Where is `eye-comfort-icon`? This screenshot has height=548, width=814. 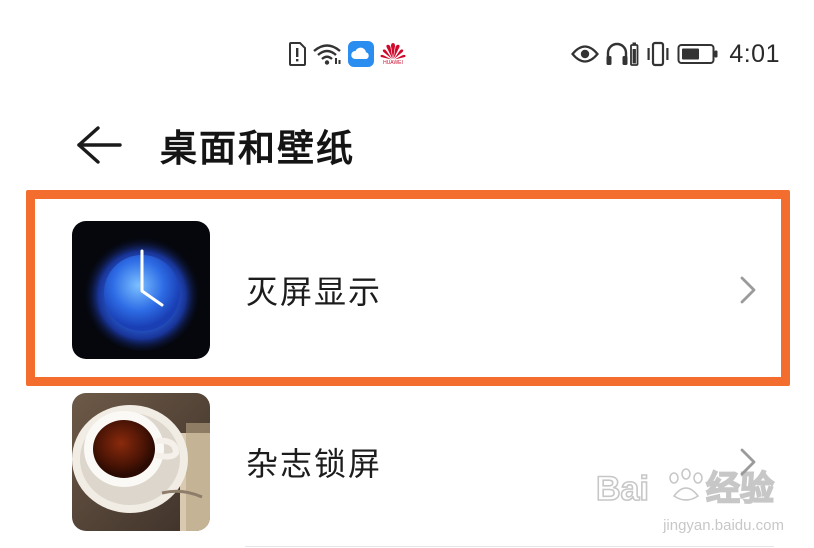 eye-comfort-icon is located at coordinates (585, 54).